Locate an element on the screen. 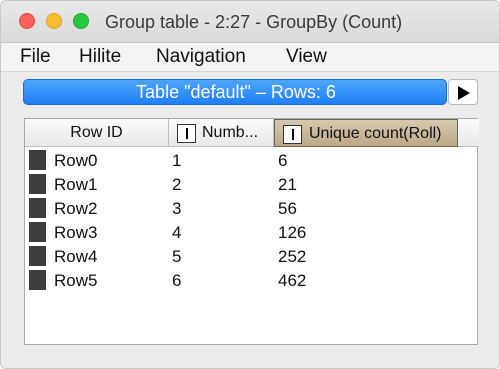 Image resolution: width=500 pixels, height=369 pixels. unique-count-cell: 252 is located at coordinates (292, 256).